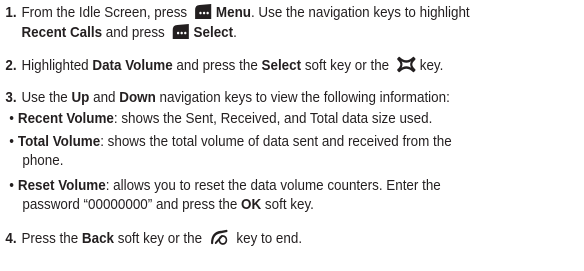 The width and height of the screenshot is (584, 271). I want to click on step-text: Press the, so click(51, 238).